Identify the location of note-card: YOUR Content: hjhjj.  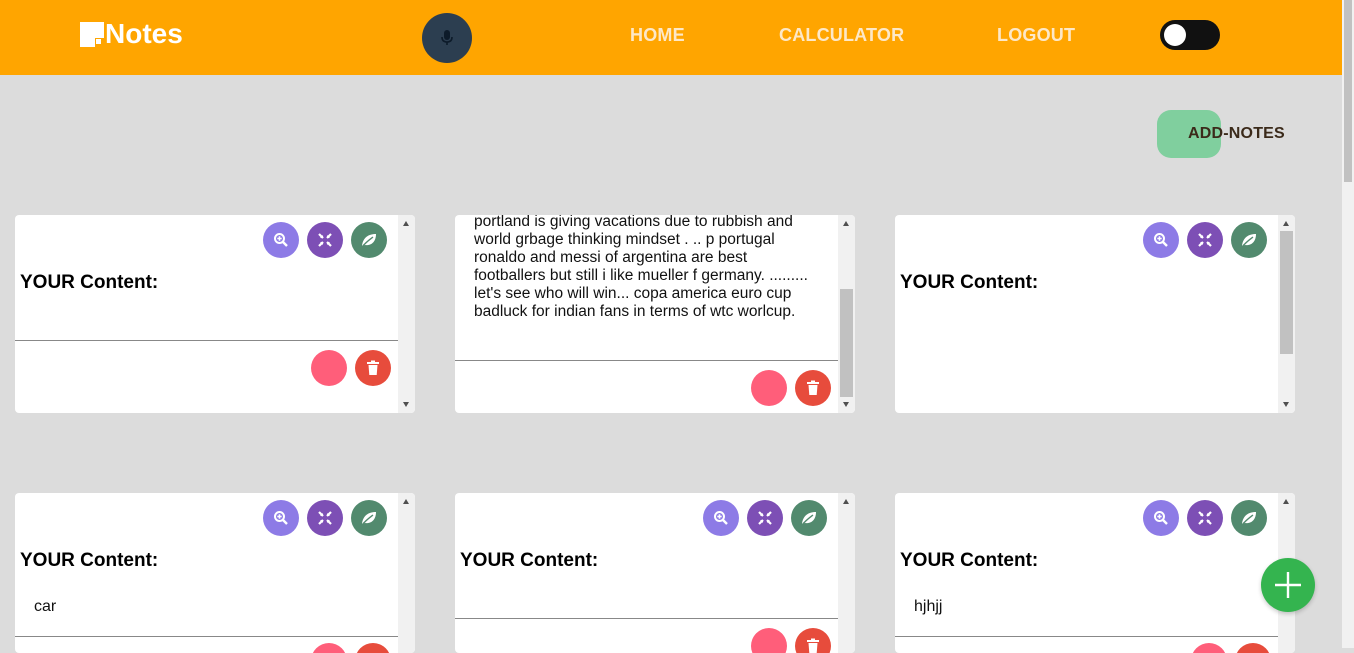
(1095, 573).